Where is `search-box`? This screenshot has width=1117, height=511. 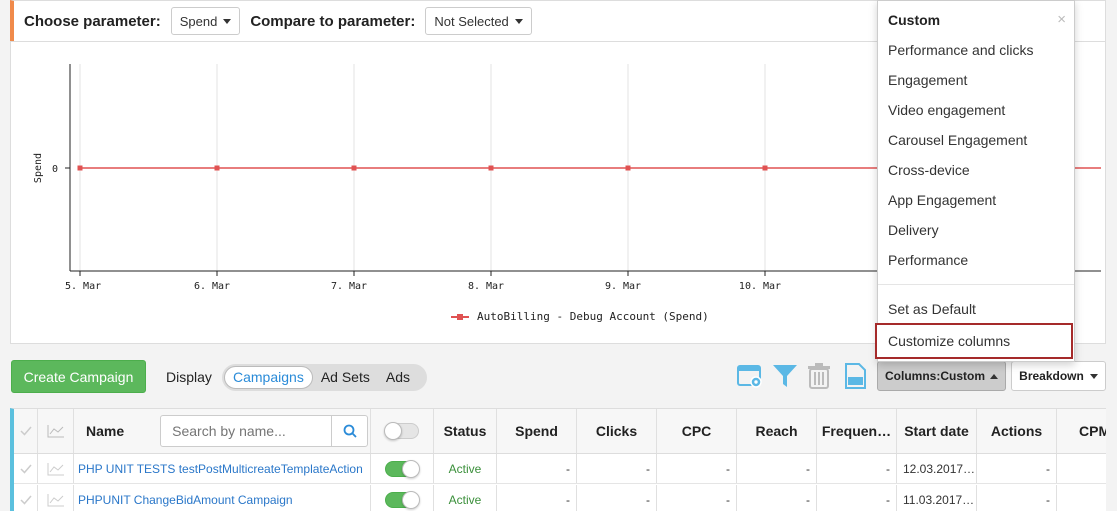 search-box is located at coordinates (264, 431).